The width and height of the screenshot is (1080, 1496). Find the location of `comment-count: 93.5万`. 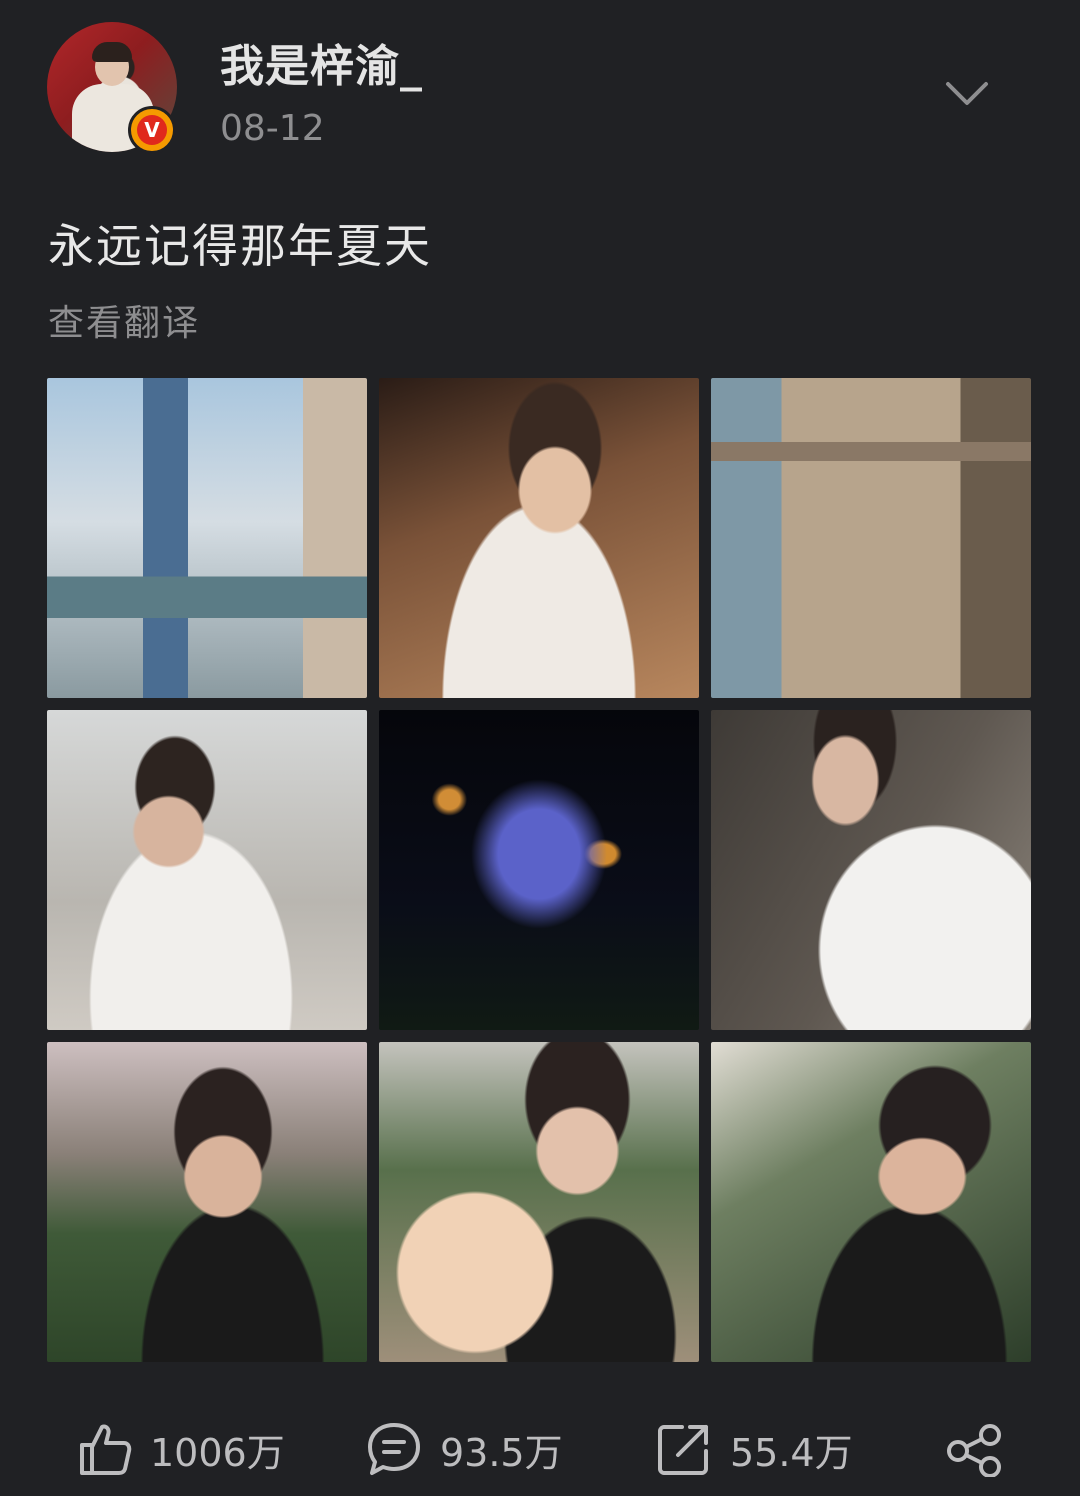

comment-count: 93.5万 is located at coordinates (501, 1452).